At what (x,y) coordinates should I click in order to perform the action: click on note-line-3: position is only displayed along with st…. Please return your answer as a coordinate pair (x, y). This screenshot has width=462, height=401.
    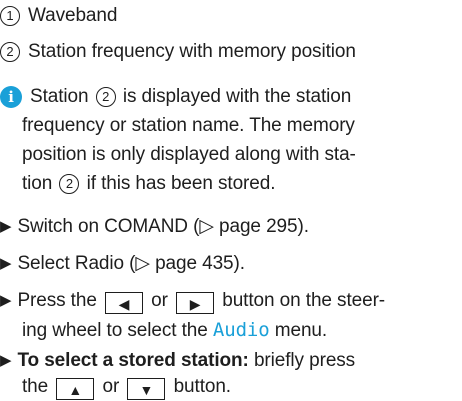
    Looking at the image, I should click on (189, 154).